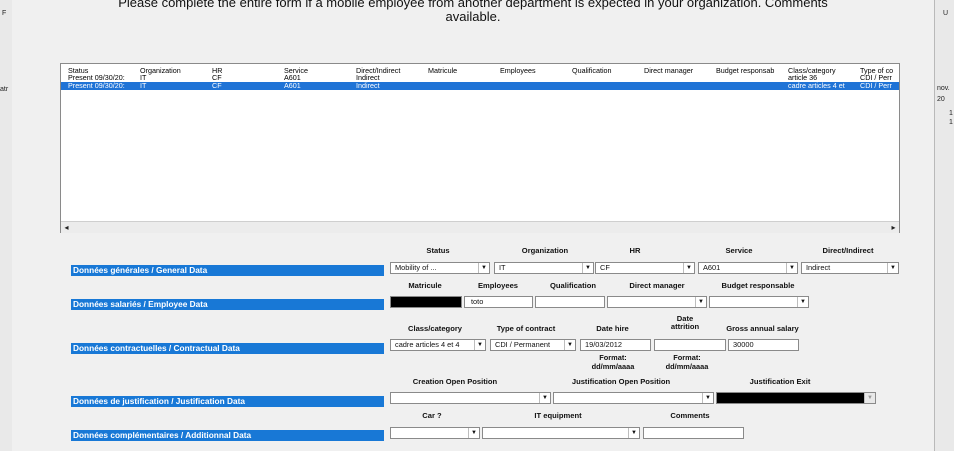 The image size is (954, 451). I want to click on service-select: A601 ▼, so click(748, 268).